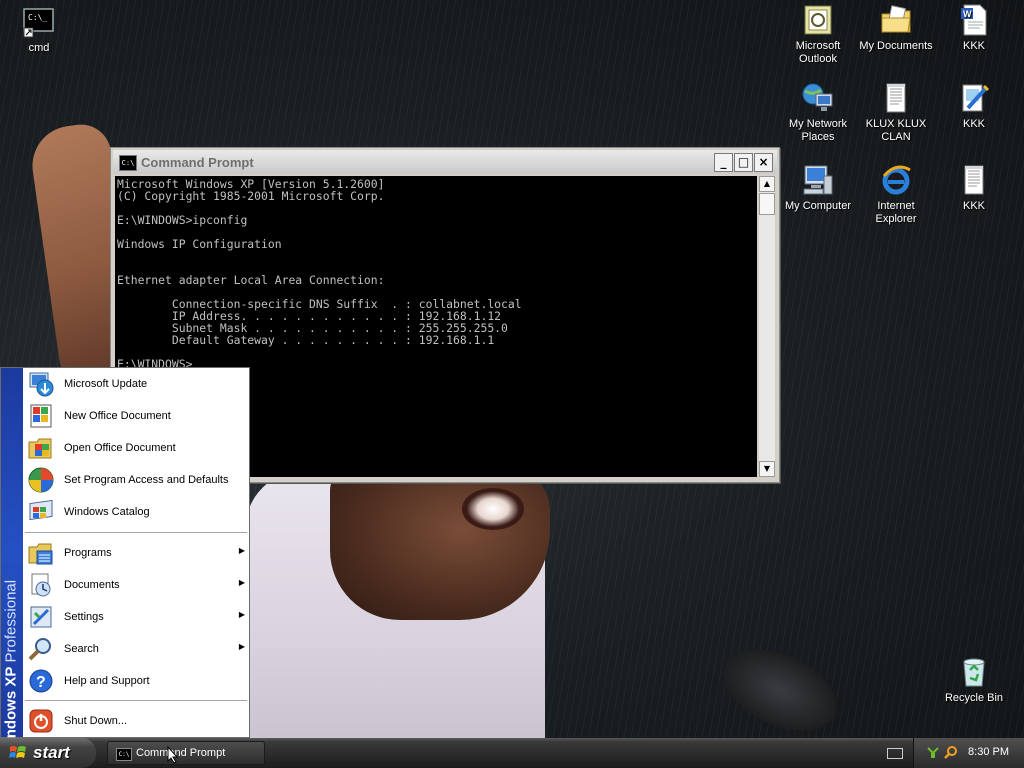  Describe the element at coordinates (493, 509) in the screenshot. I see `wallpaper-mouth` at that location.